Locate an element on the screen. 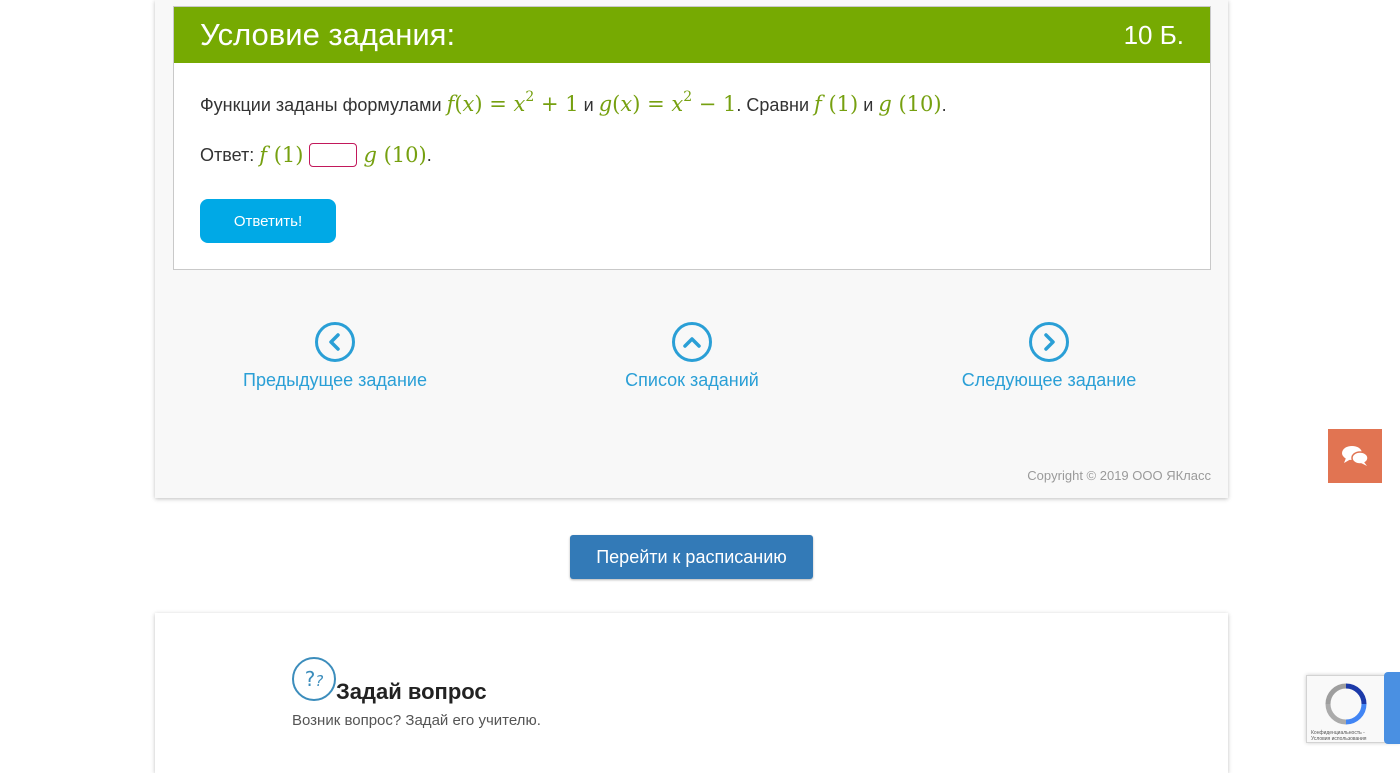  prev-task-link: Предыдущее задание is located at coordinates (335, 356).